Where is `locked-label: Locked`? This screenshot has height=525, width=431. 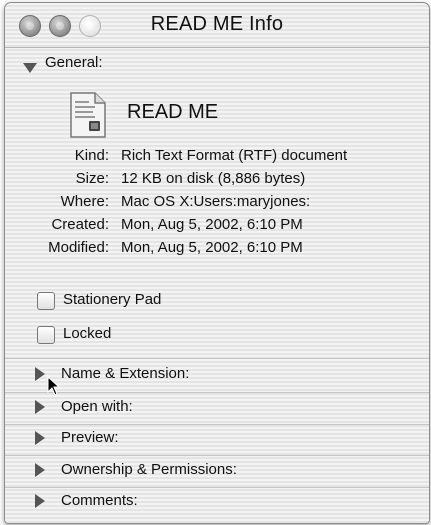 locked-label: Locked is located at coordinates (87, 333).